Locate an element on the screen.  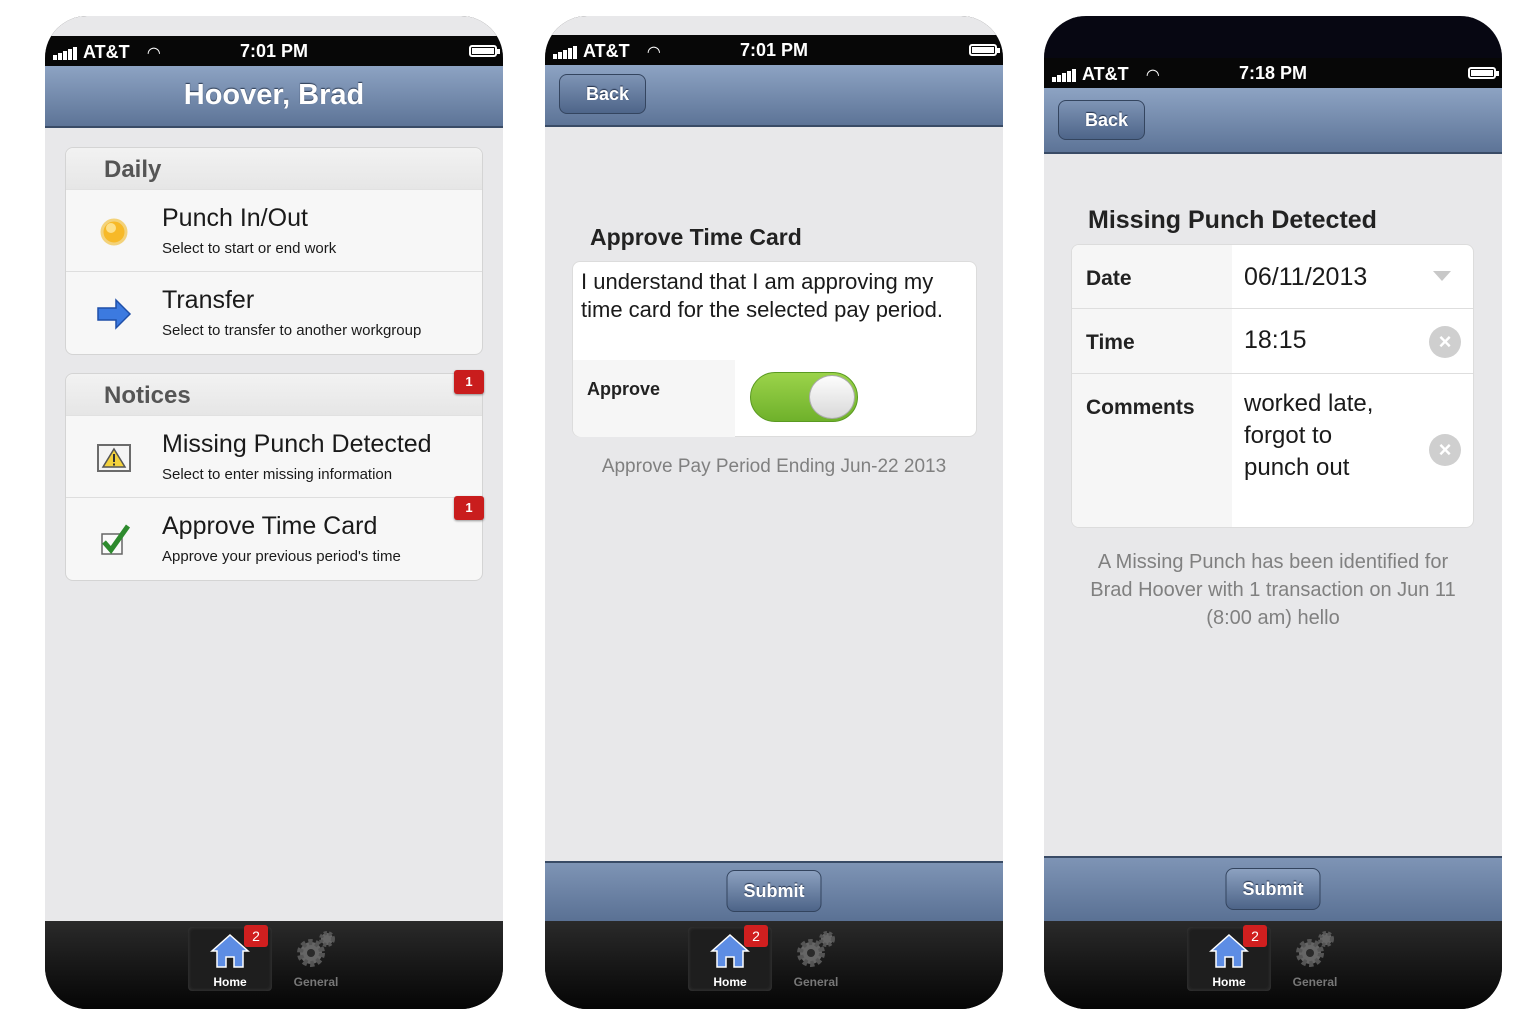
list-item-punch: Punch In/Out Select to start or end work is located at coordinates (274, 231).